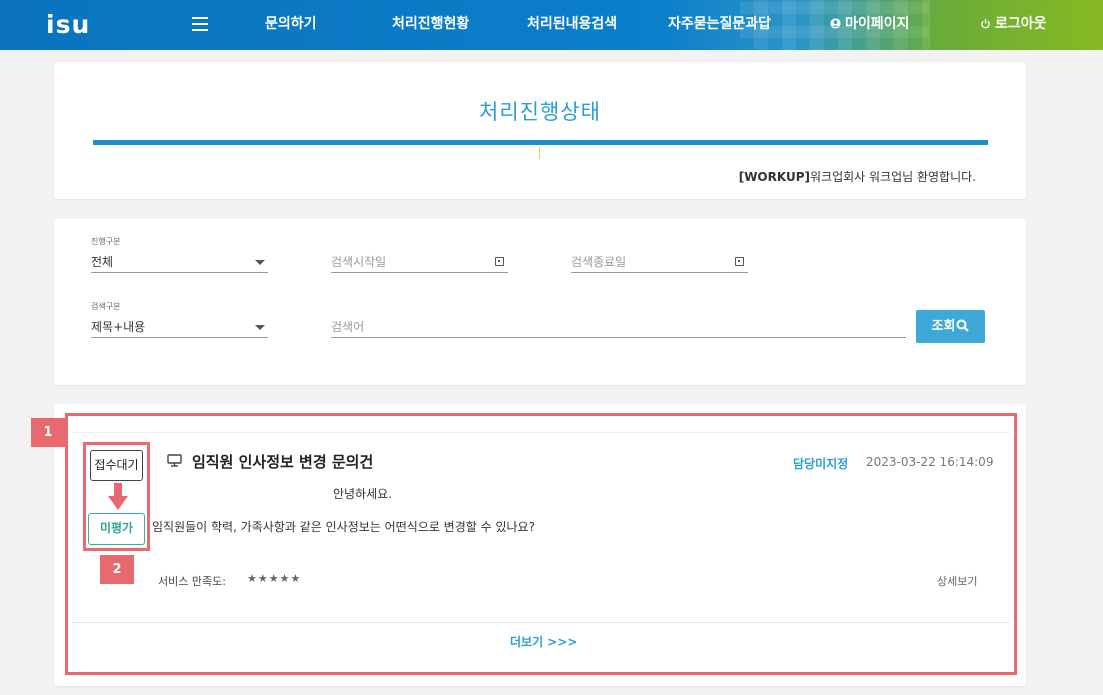 This screenshot has height=695, width=1103. Describe the element at coordinates (821, 464) in the screenshot. I see `assignee-status: 담당미지정` at that location.